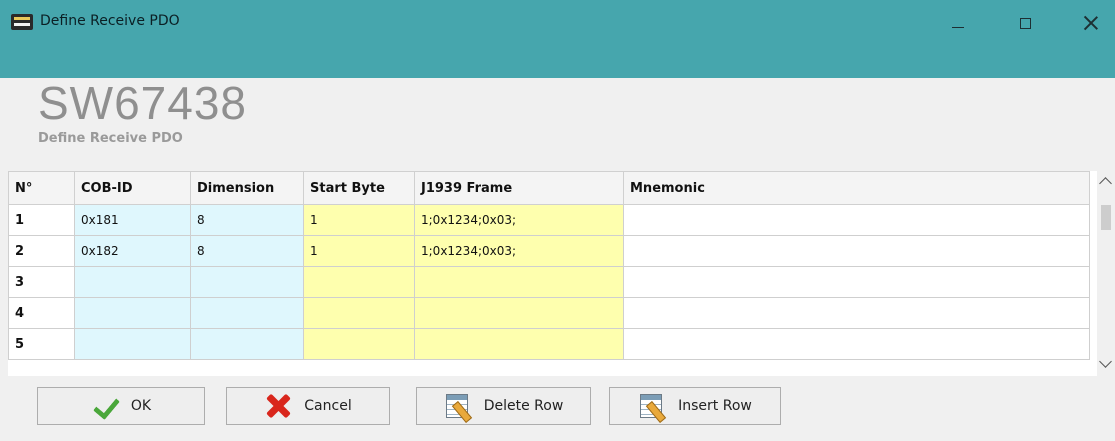 The width and height of the screenshot is (1115, 441). I want to click on cancel-icon, so click(279, 406).